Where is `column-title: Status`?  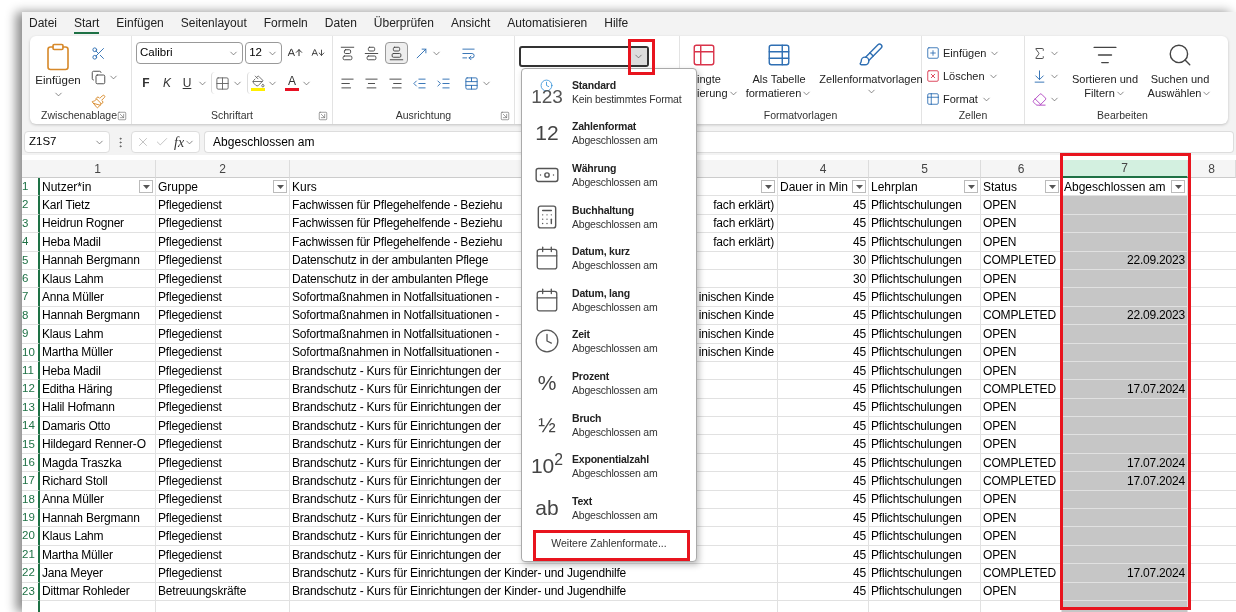 column-title: Status is located at coordinates (1000, 187).